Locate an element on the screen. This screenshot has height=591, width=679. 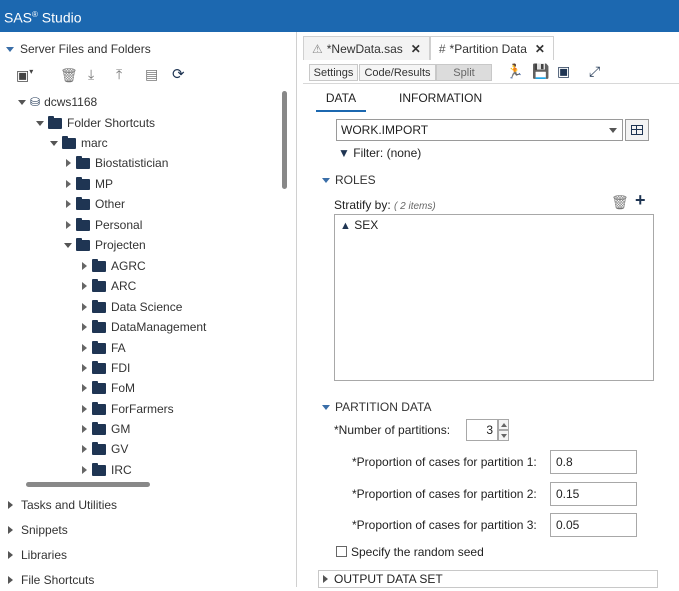
stratify-list is located at coordinates (494, 297).